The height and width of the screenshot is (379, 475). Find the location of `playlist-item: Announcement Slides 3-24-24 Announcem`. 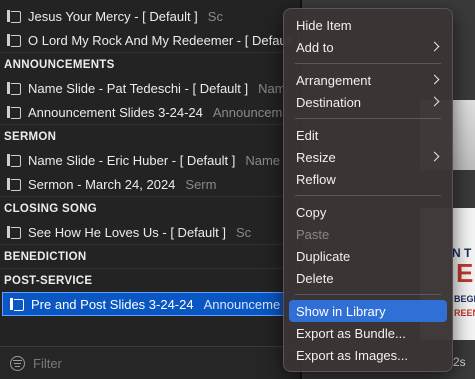

playlist-item: Announcement Slides 3-24-24 Announcem is located at coordinates (150, 112).